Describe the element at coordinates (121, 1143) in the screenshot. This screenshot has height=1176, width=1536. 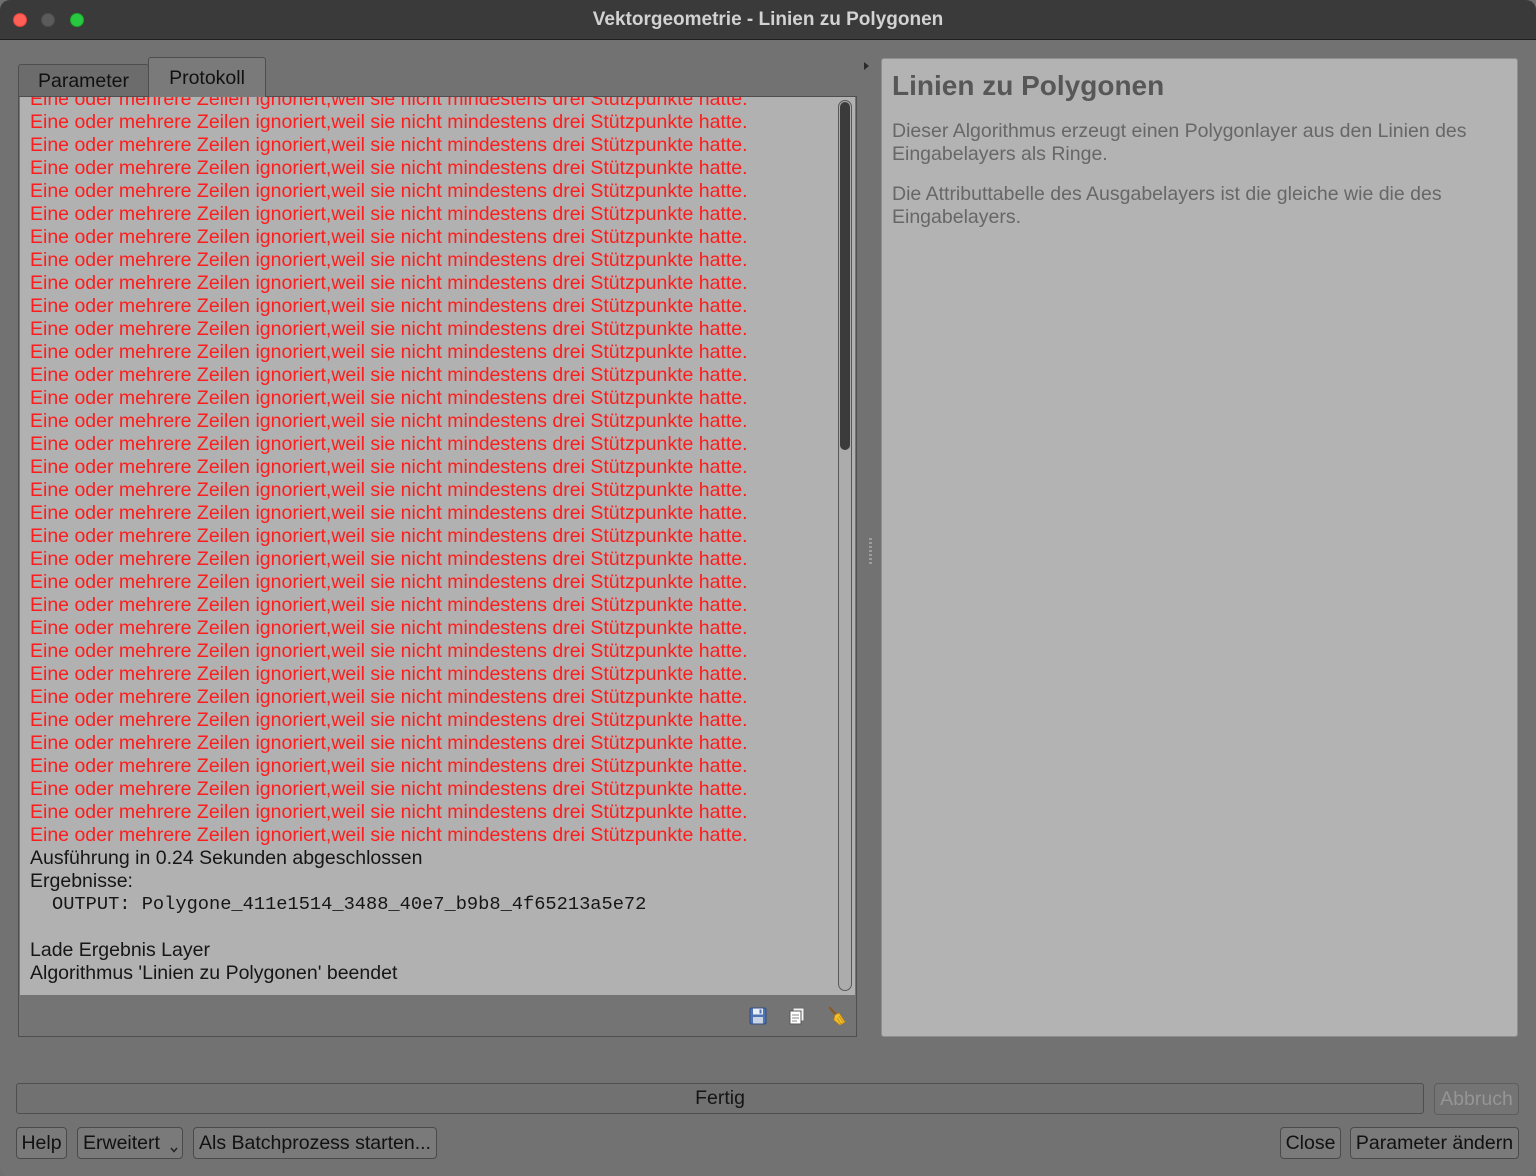
I see `advanced-button-label: Erweitert` at that location.